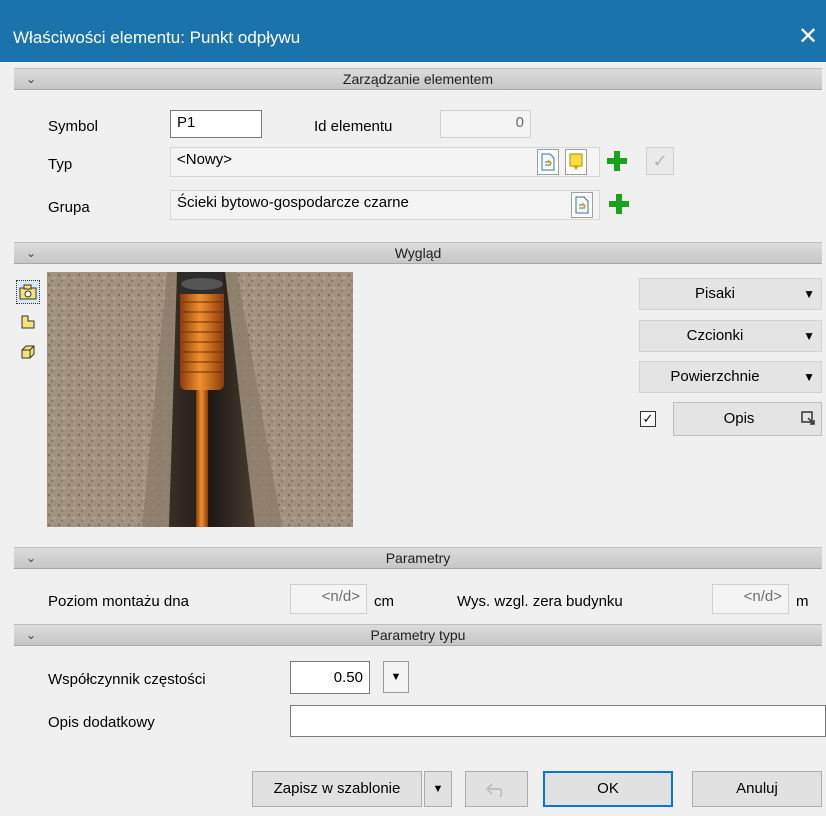 Image resolution: width=826 pixels, height=816 pixels. Describe the element at coordinates (69, 207) in the screenshot. I see `group-label: Grupa` at that location.